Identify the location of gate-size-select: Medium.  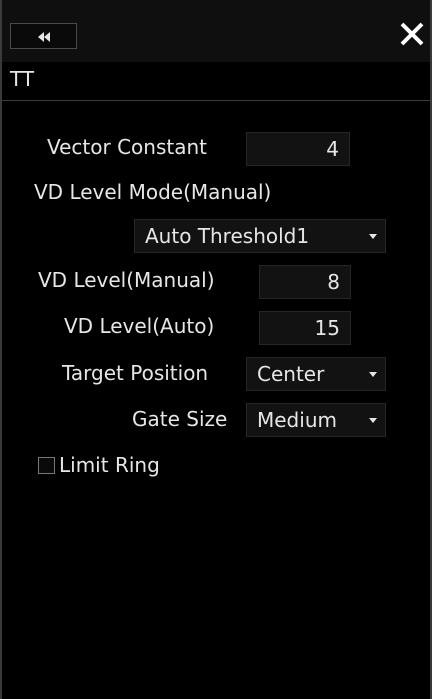
(316, 420).